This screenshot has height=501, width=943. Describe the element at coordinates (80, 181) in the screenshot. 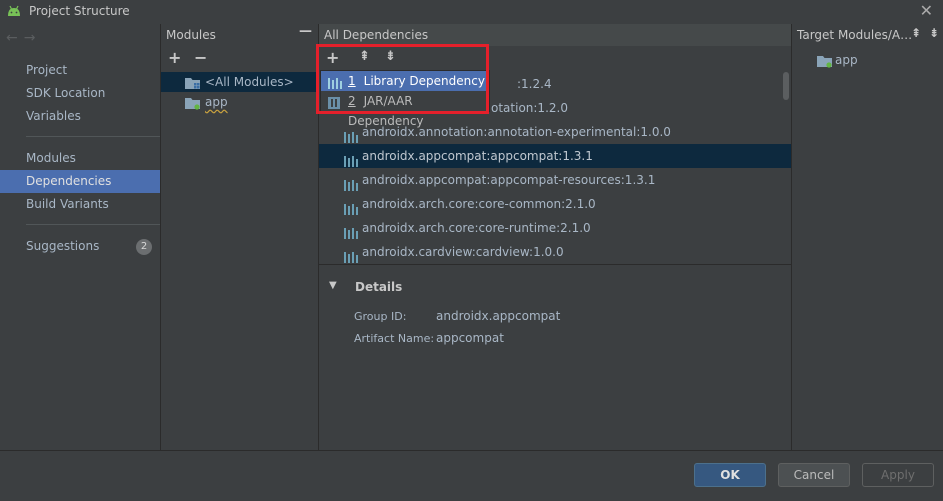

I see `sidebar-item-dependencies: Dependencies` at that location.